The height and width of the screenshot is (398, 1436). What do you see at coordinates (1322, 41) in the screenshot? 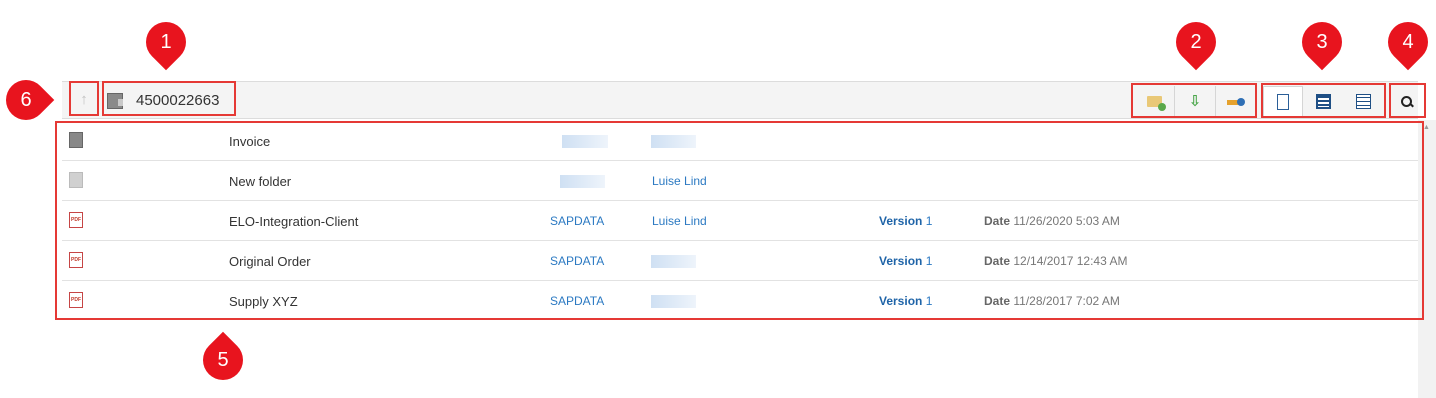
I see `callout-number-3: 3` at bounding box center [1322, 41].